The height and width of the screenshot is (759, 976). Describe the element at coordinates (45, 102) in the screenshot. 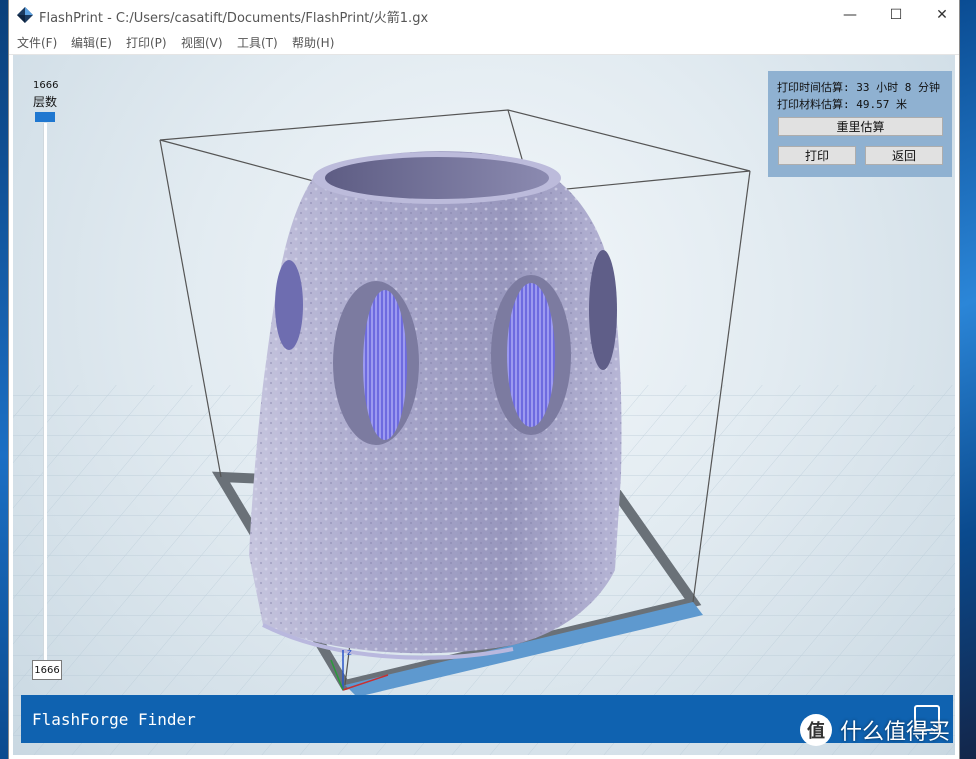

I see `layer-count-label: 层数` at that location.